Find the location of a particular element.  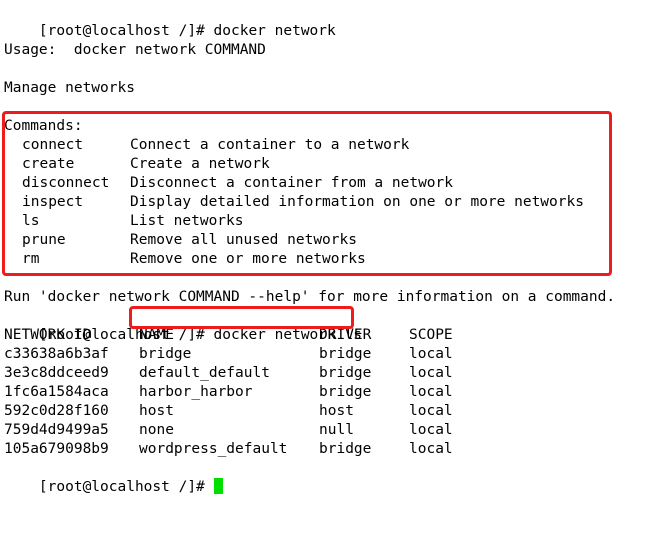

table-row: 592c0d28f160 host host local is located at coordinates (228, 411).